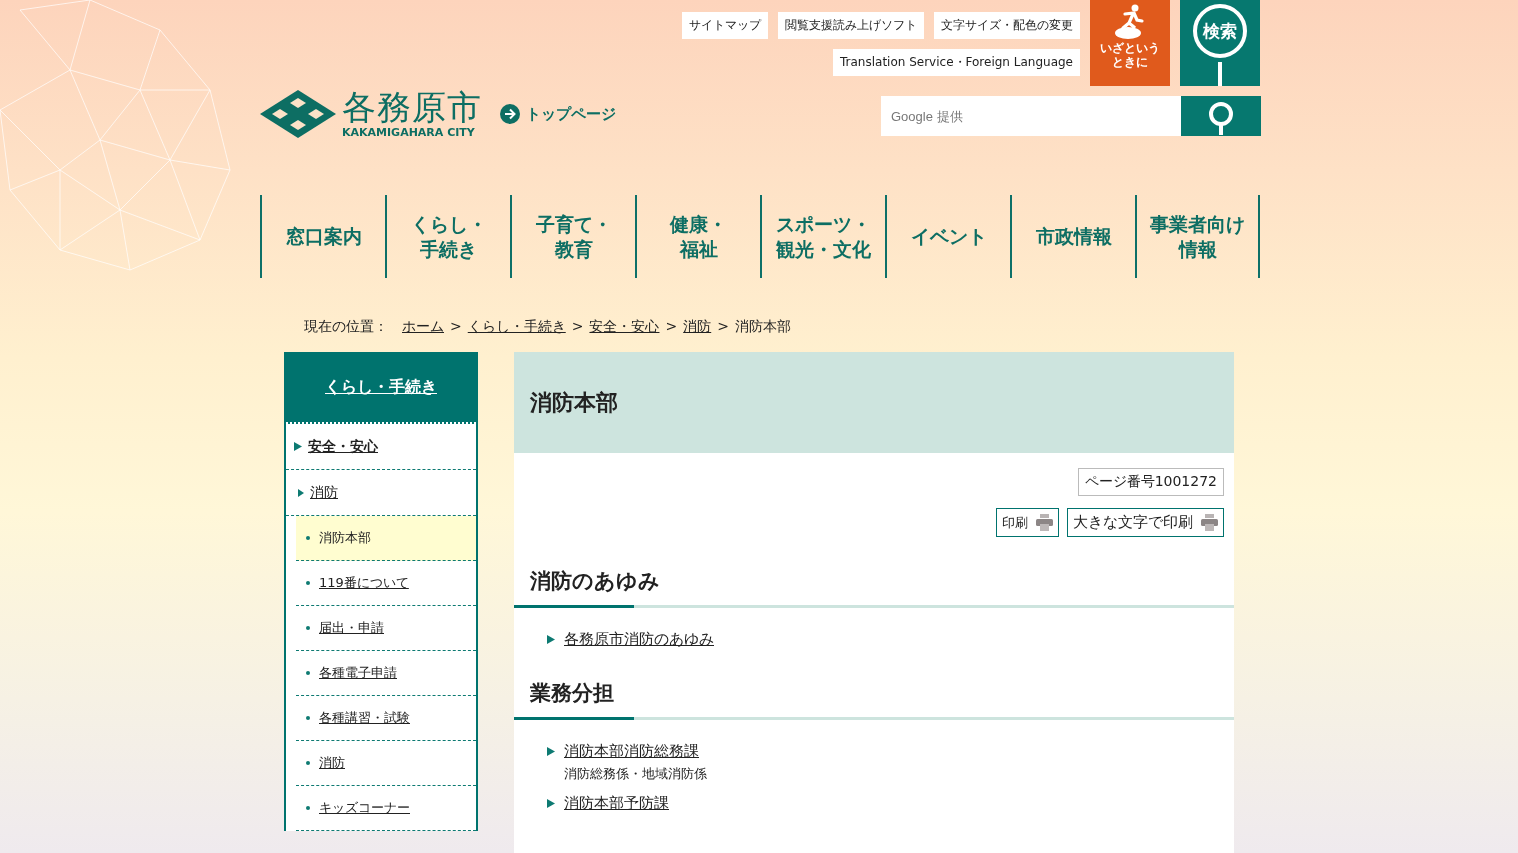  I want to click on utility-link: 閲覧支援読み上げソフト, so click(851, 25).